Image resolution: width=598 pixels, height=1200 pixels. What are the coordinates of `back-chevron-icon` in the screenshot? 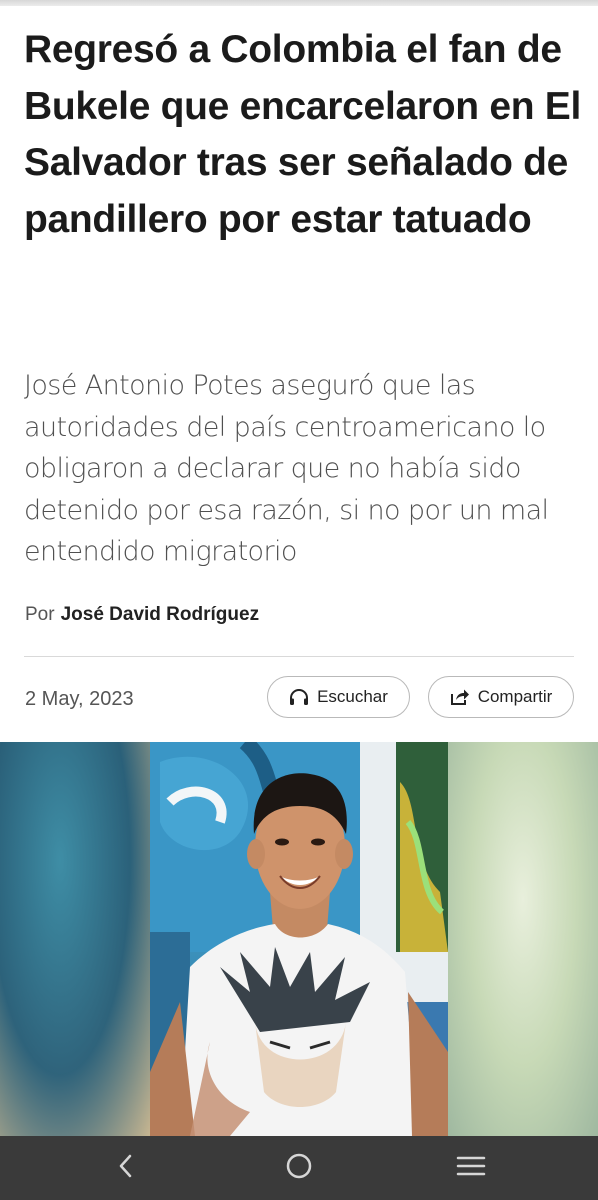 It's located at (126, 1168).